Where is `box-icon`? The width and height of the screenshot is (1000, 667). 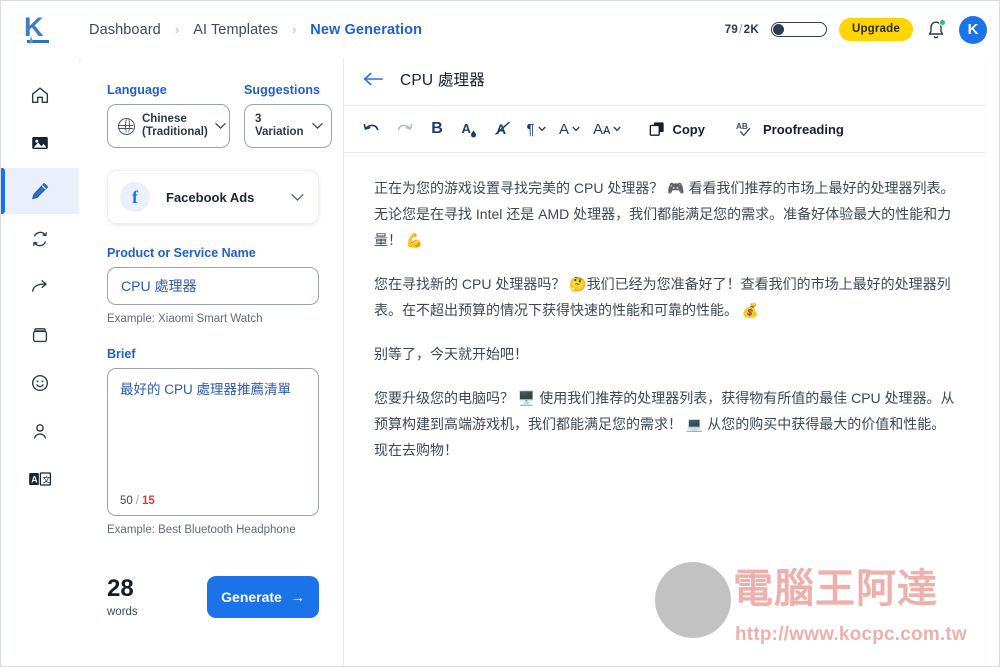 box-icon is located at coordinates (40, 335).